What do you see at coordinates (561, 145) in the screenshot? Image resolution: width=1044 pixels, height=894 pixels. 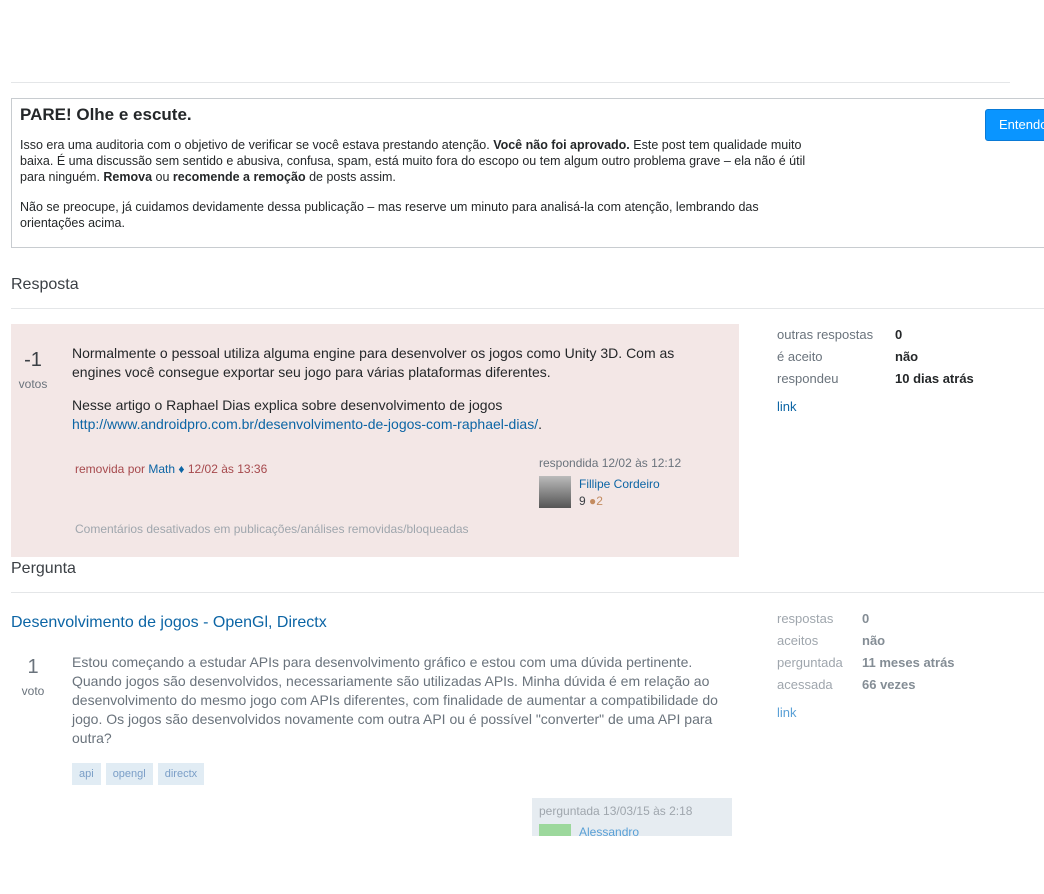 I see `audit-failed-text: Você não foi aprovado.` at bounding box center [561, 145].